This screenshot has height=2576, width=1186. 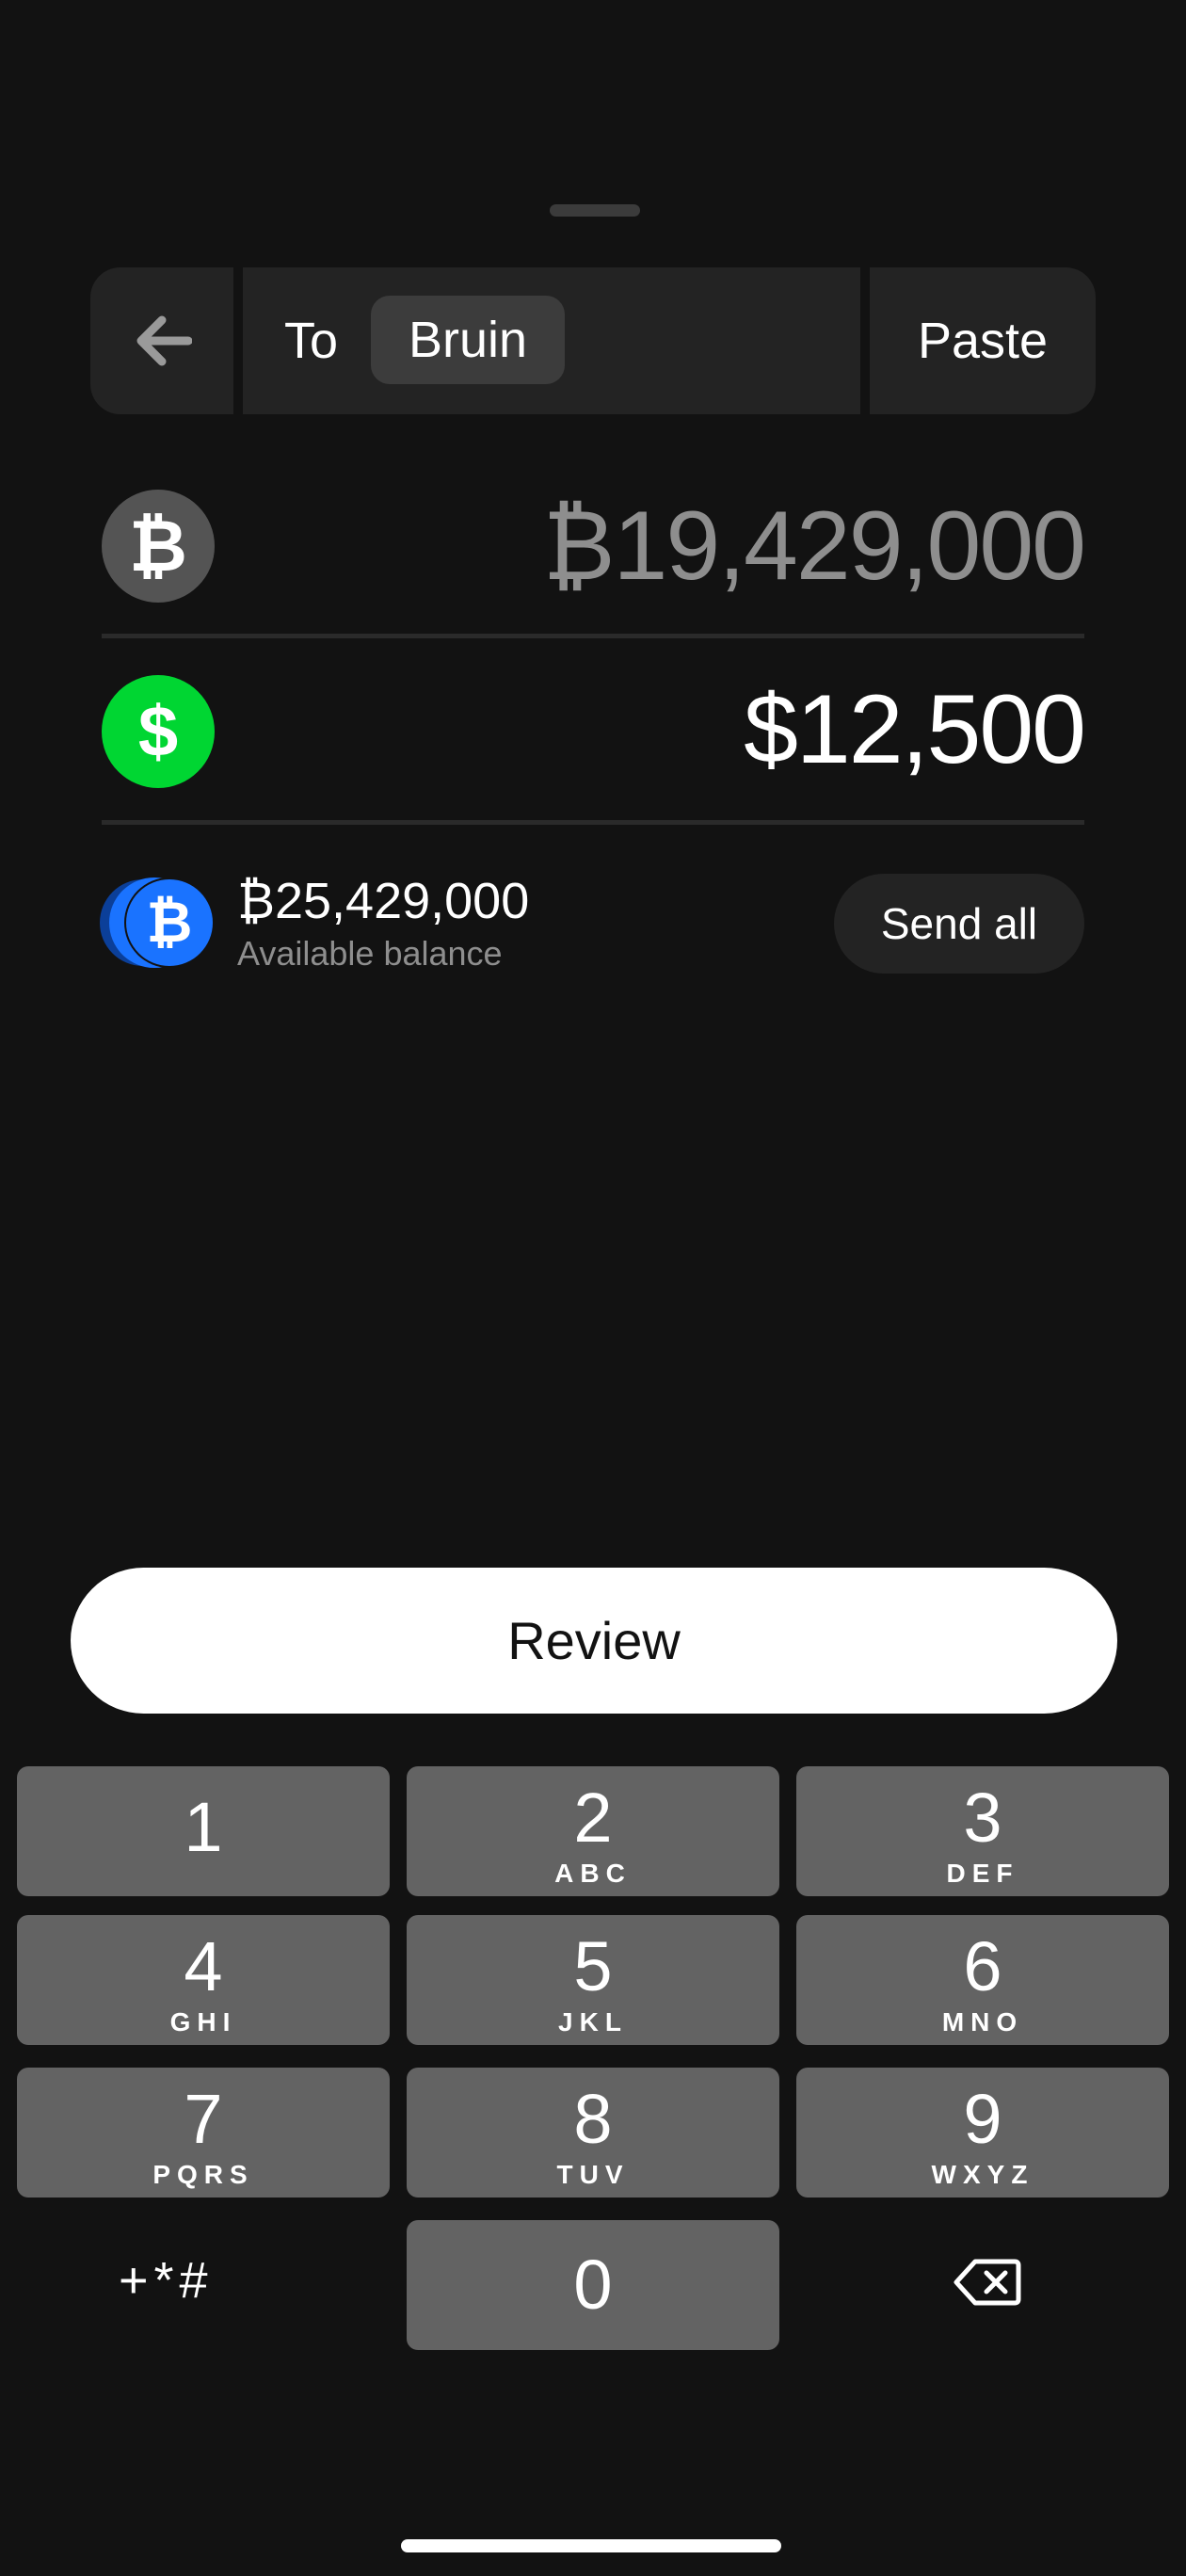 I want to click on key-9: 9 WXYZ, so click(x=982, y=2133).